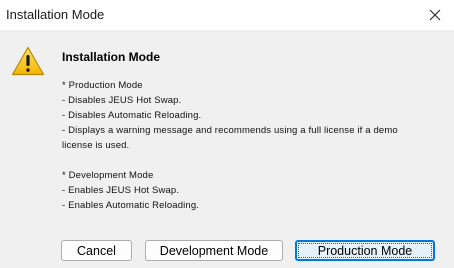  I want to click on message-line: - Disables Automatic Reloading., so click(132, 115).